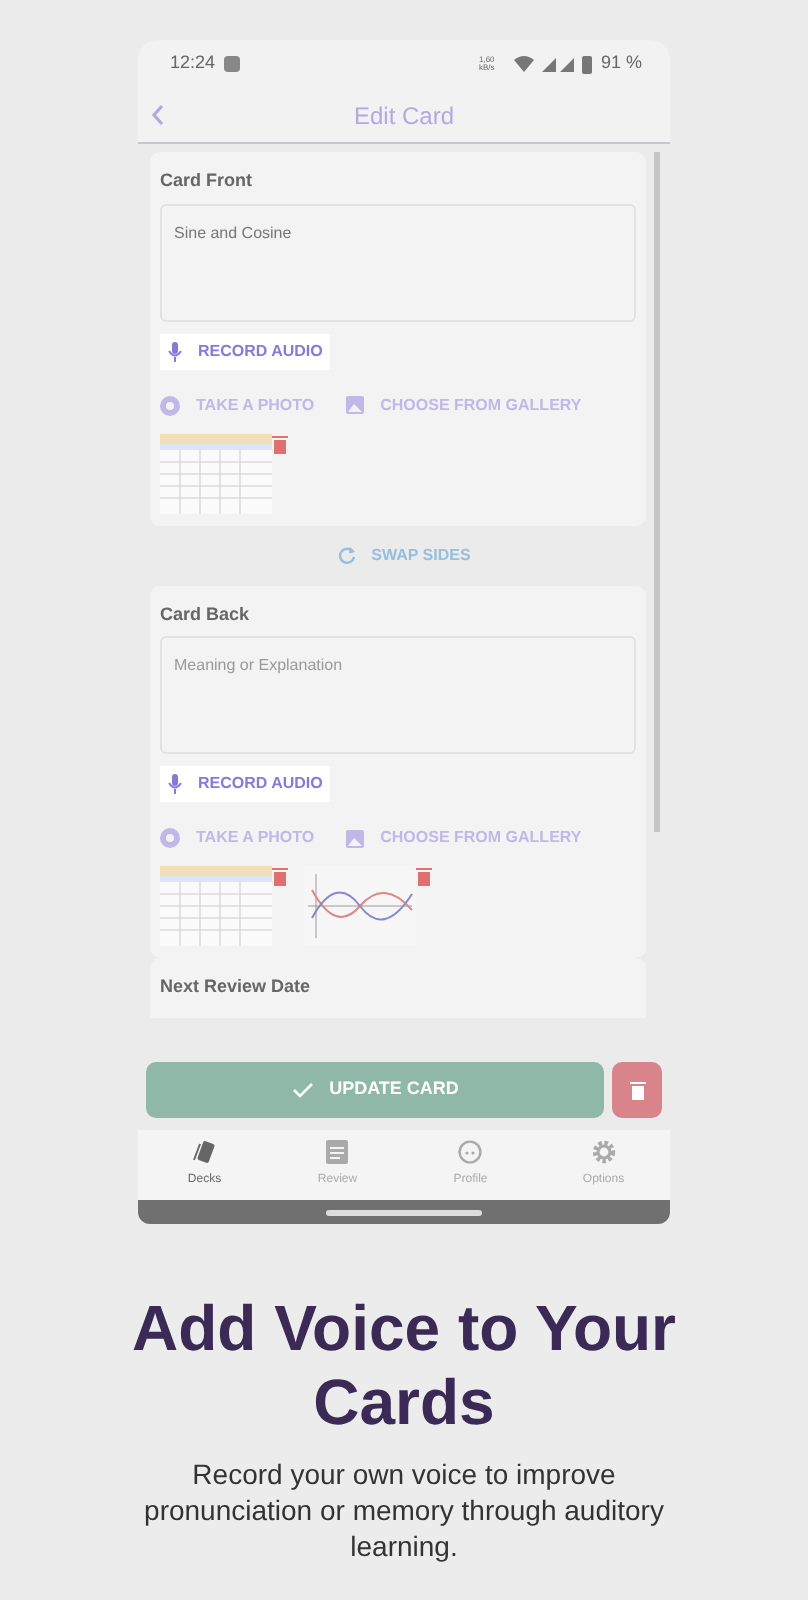 The image size is (808, 1600). What do you see at coordinates (193, 63) in the screenshot?
I see `status-time: 12:24` at bounding box center [193, 63].